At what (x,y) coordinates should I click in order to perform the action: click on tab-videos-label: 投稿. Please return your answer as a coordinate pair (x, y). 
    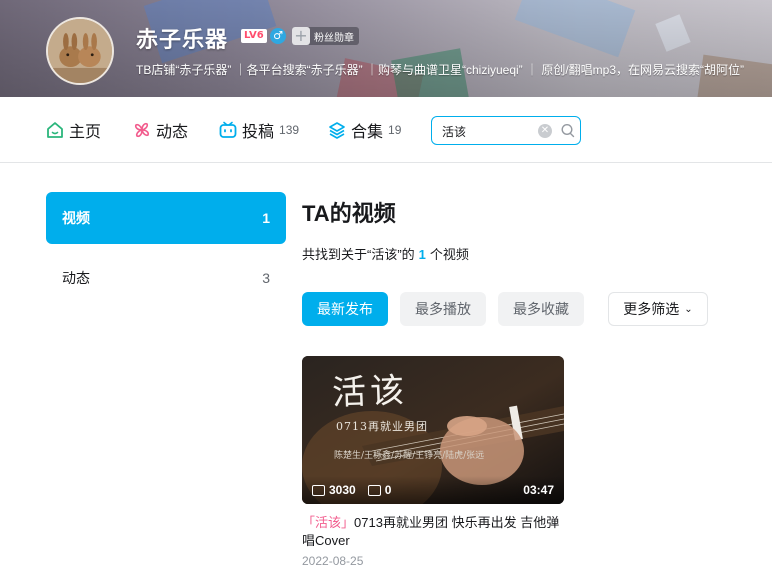
    Looking at the image, I should click on (258, 132).